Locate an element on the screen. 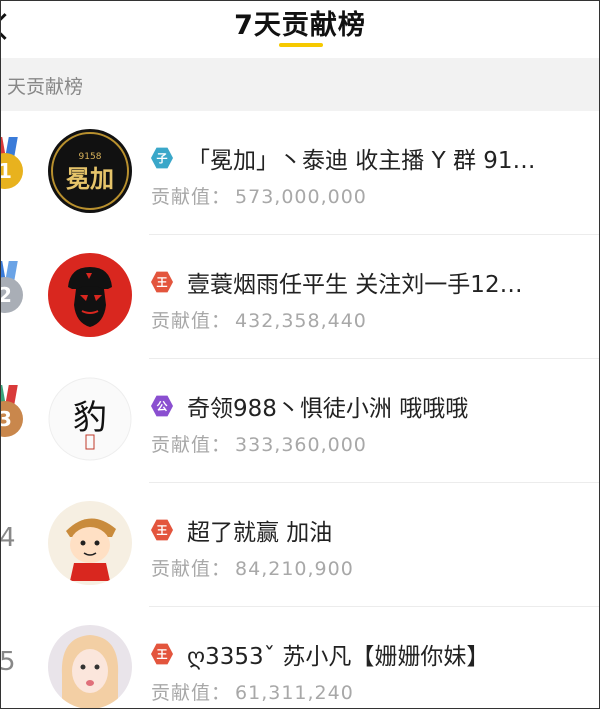  gold-medal-icon: 1 is located at coordinates (14, 167).